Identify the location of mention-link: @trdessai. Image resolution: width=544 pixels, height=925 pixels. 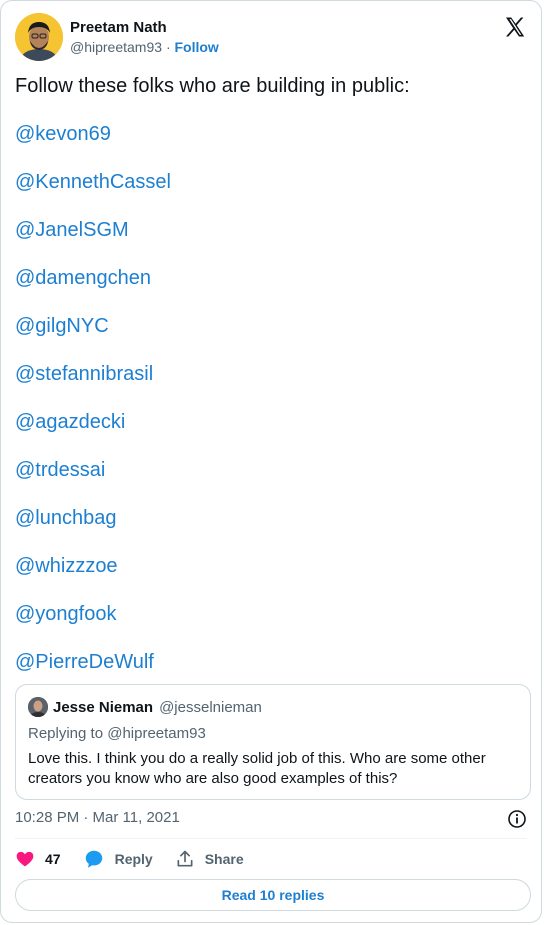
(270, 480).